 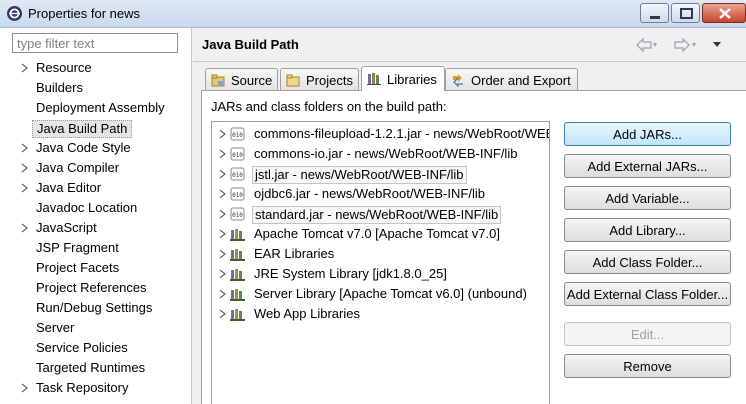 I want to click on tree-item: Java Compiler, so click(x=96, y=168).